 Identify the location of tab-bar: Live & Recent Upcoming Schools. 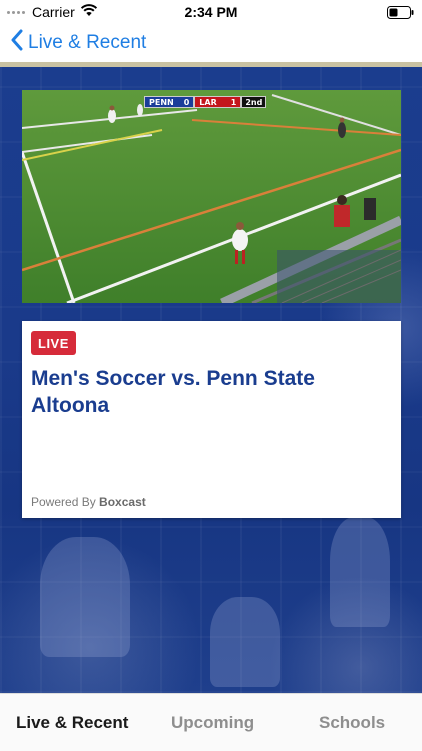
(211, 722).